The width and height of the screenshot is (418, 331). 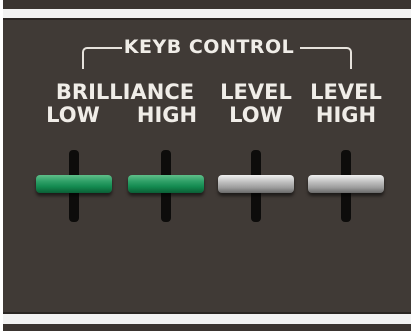 I want to click on slider-label-brilliance-low: LOW, so click(x=73, y=115).